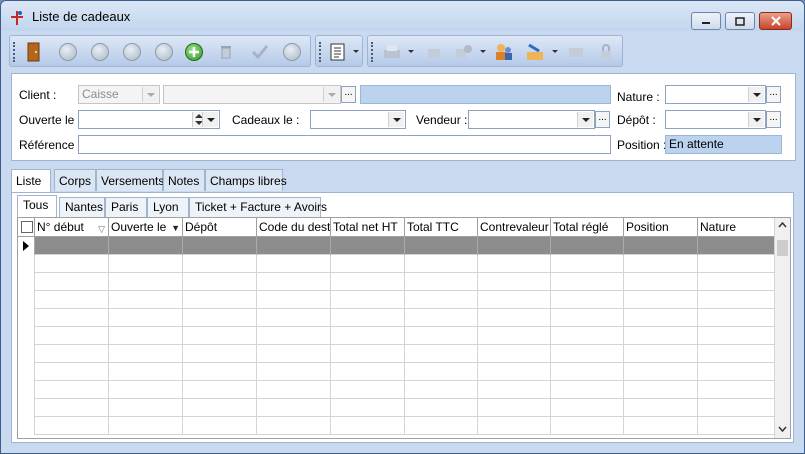 The image size is (805, 454). Describe the element at coordinates (606, 52) in the screenshot. I see `lock-button` at that location.